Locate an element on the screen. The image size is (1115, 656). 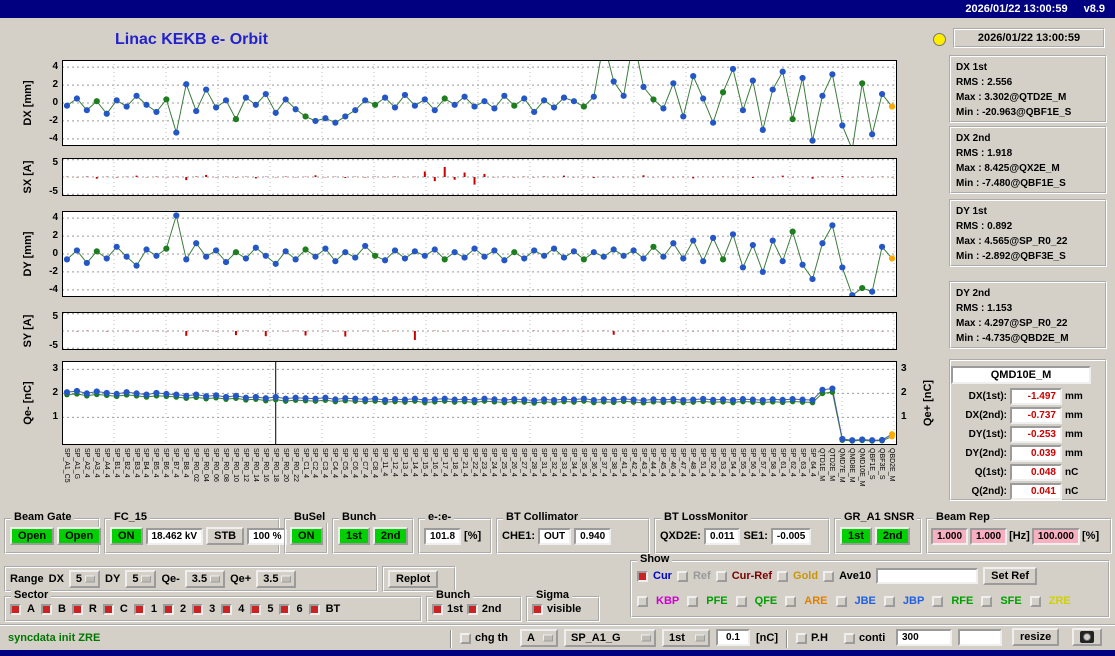
screenshot-button is located at coordinates (1087, 637).